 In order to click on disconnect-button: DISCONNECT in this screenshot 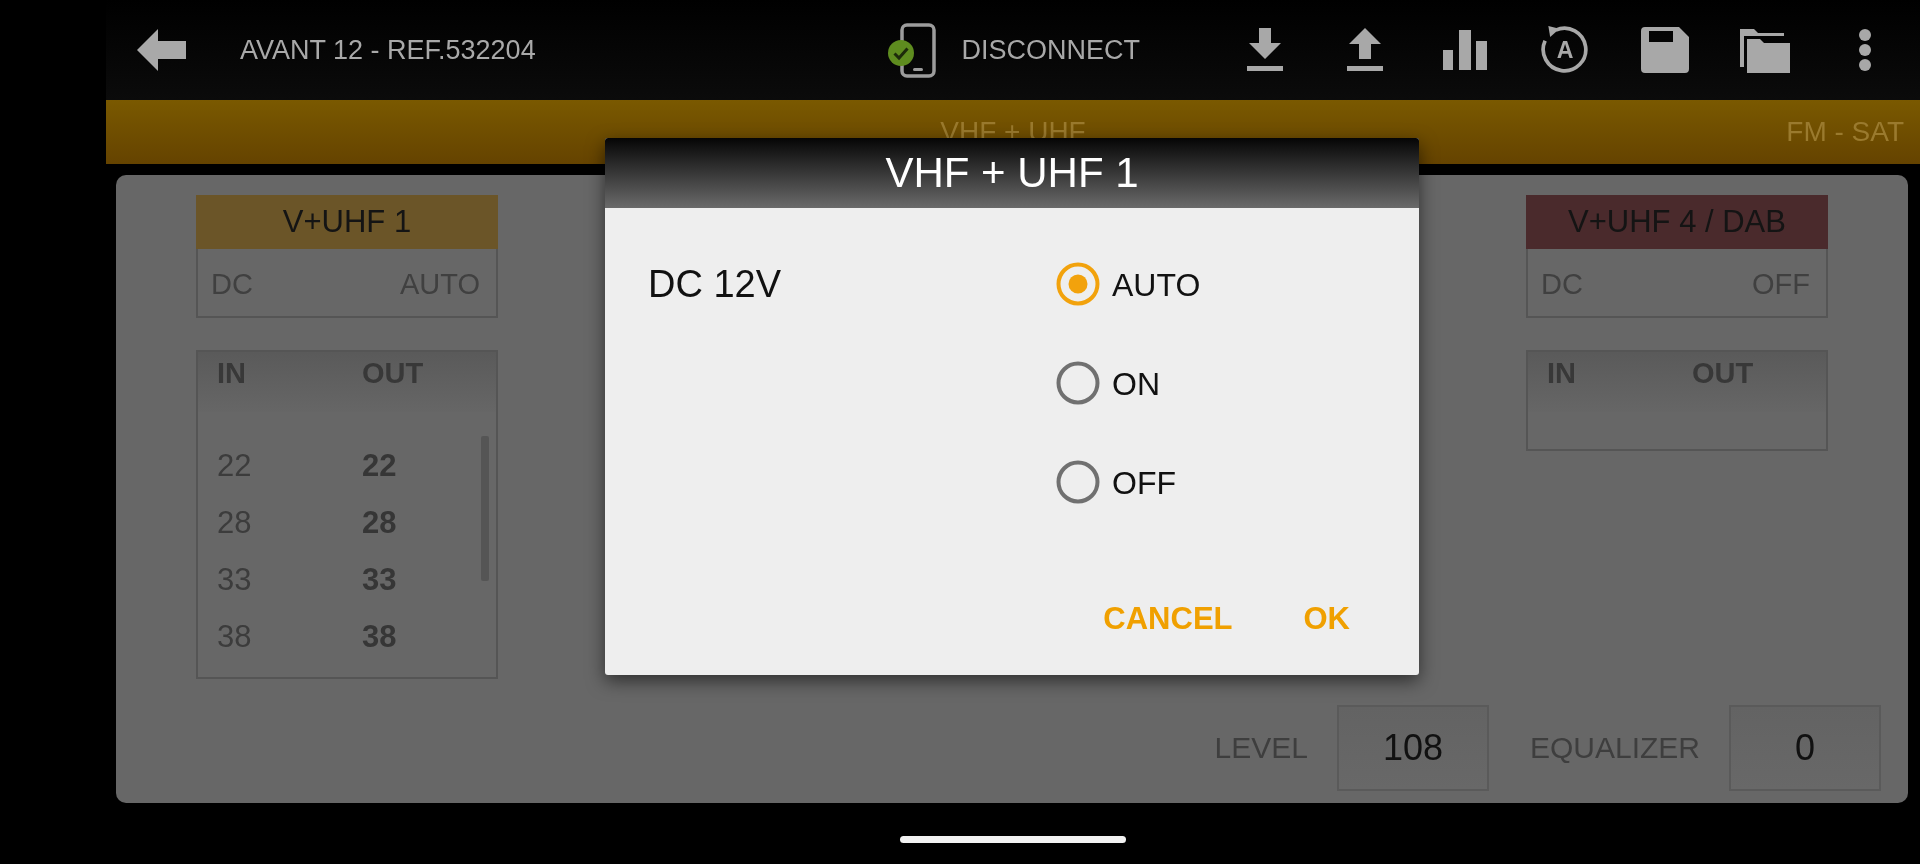, I will do `click(1050, 50)`.